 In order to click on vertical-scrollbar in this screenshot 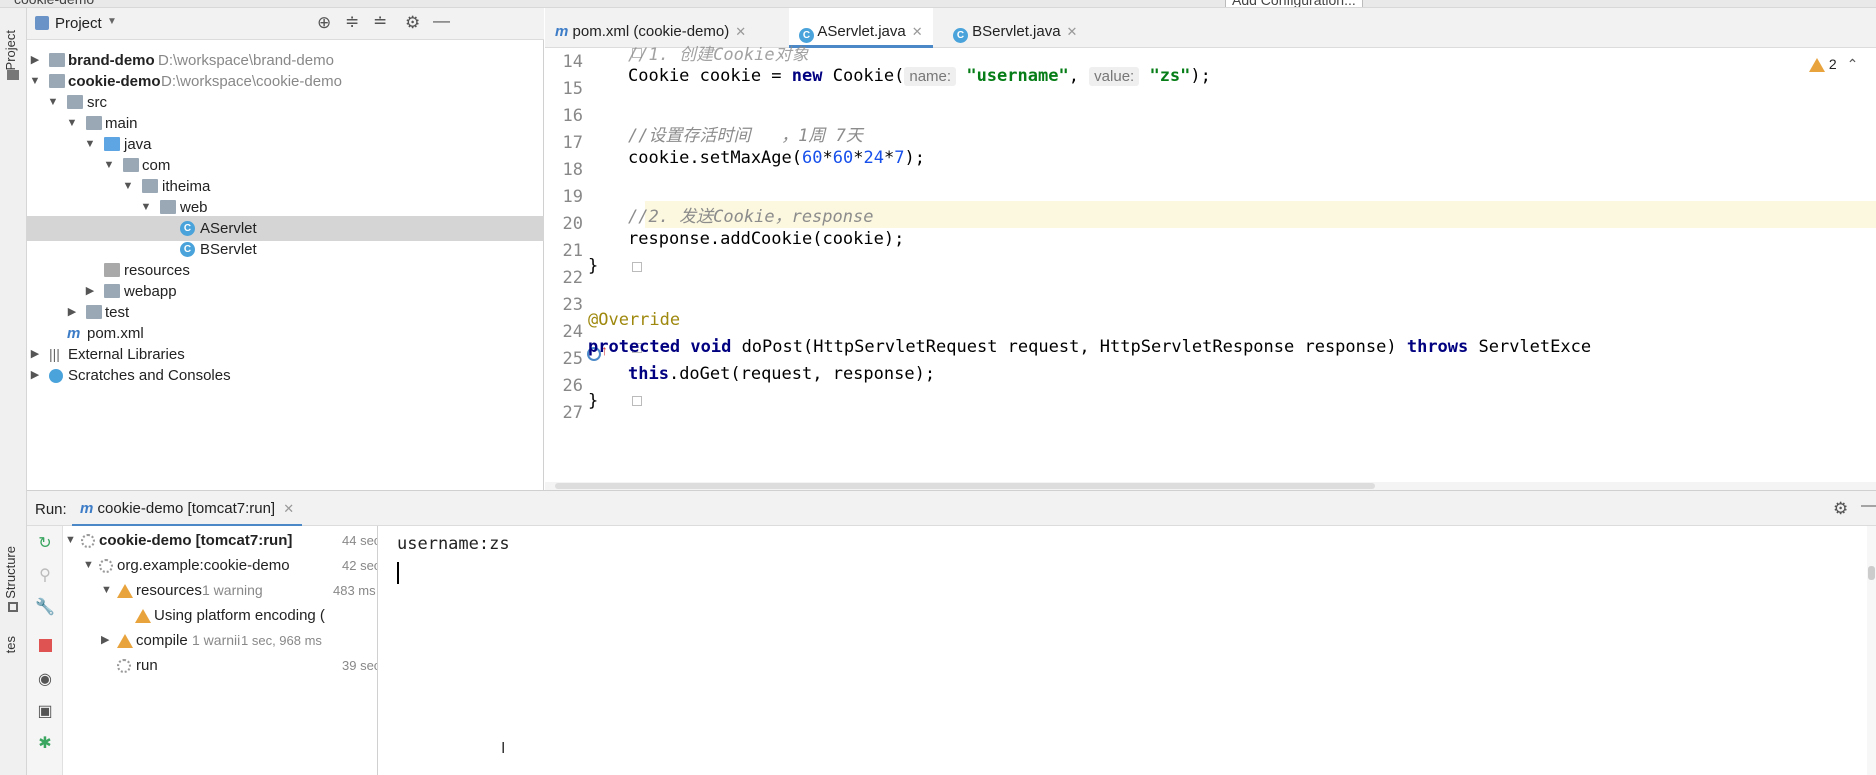, I will do `click(1871, 650)`.